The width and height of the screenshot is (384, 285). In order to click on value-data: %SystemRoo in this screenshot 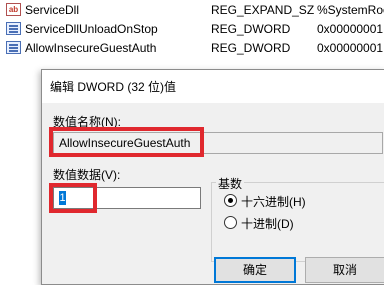, I will do `click(350, 10)`.